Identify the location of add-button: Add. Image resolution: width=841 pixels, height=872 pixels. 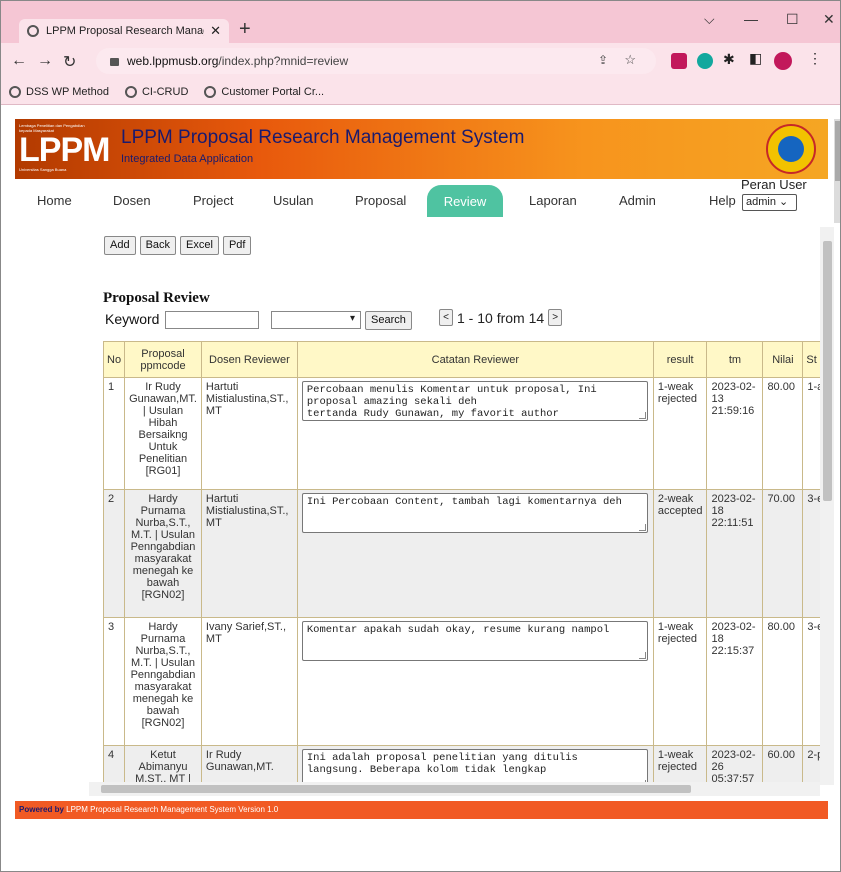
(120, 245).